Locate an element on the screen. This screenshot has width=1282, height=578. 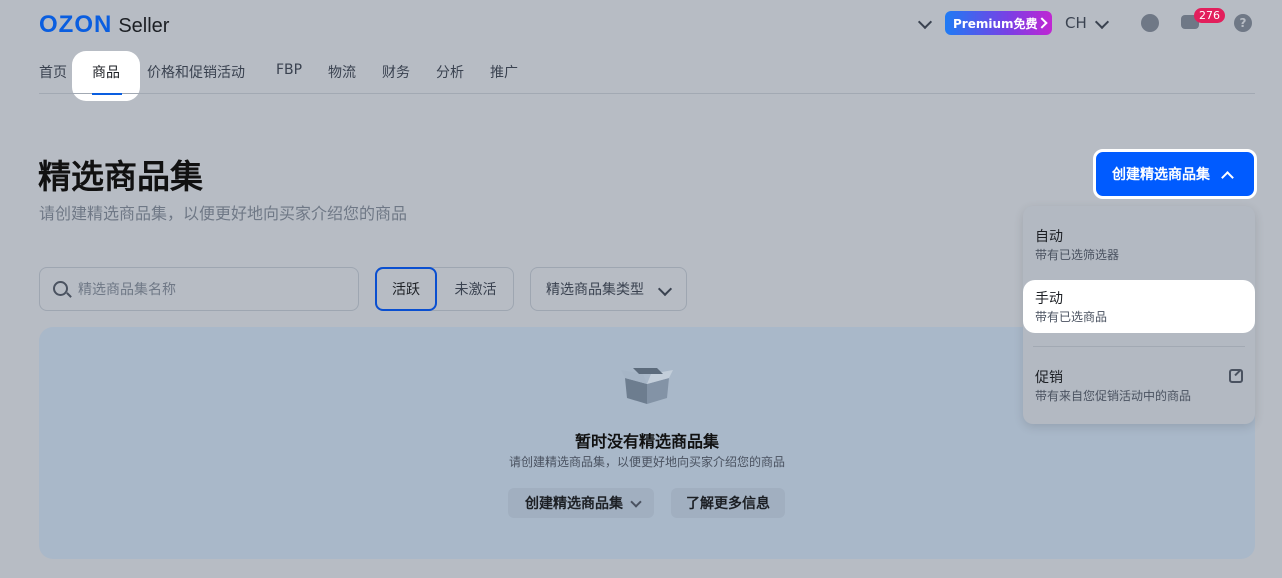
nav-item-finance: 财务 is located at coordinates (396, 72).